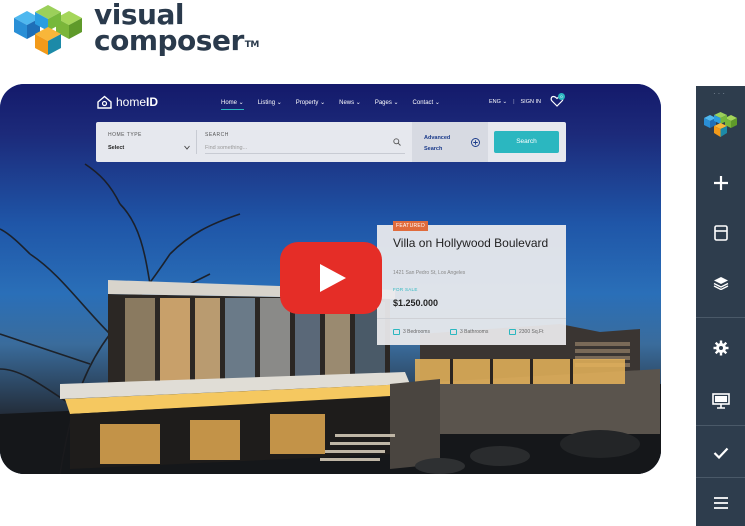 This screenshot has width=745, height=526. I want to click on search-button: Search, so click(526, 142).